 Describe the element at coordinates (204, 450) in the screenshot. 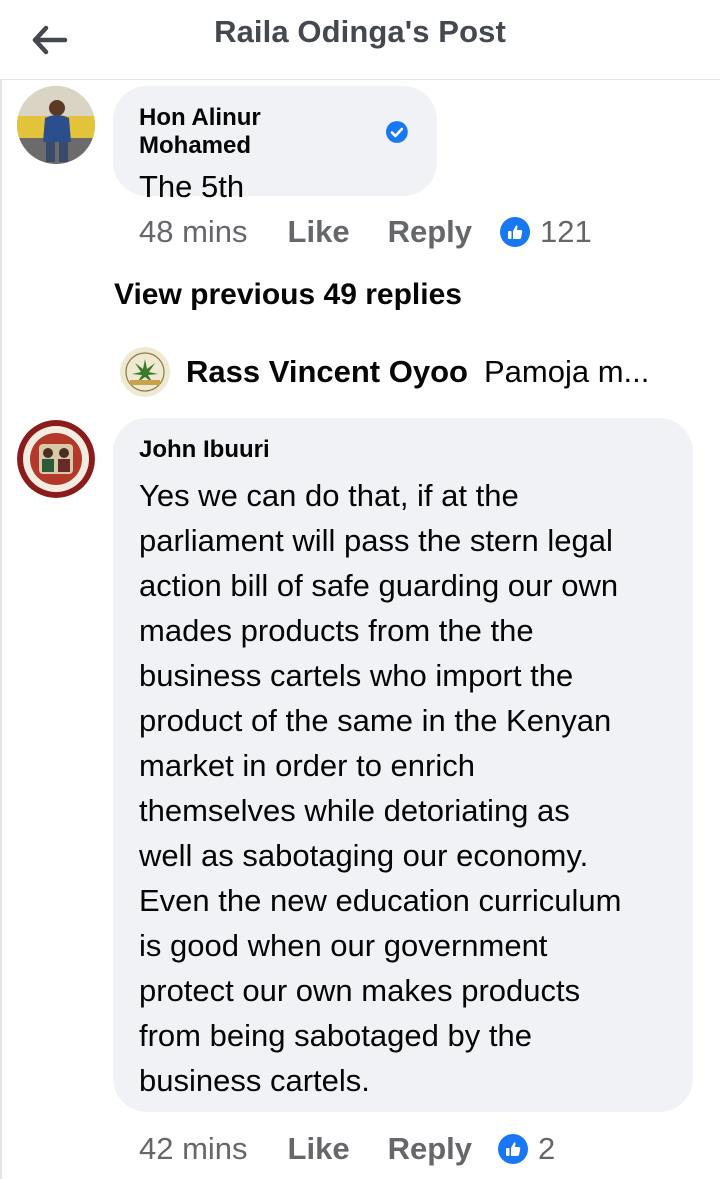

I see `author-name: John Ibuuri` at that location.